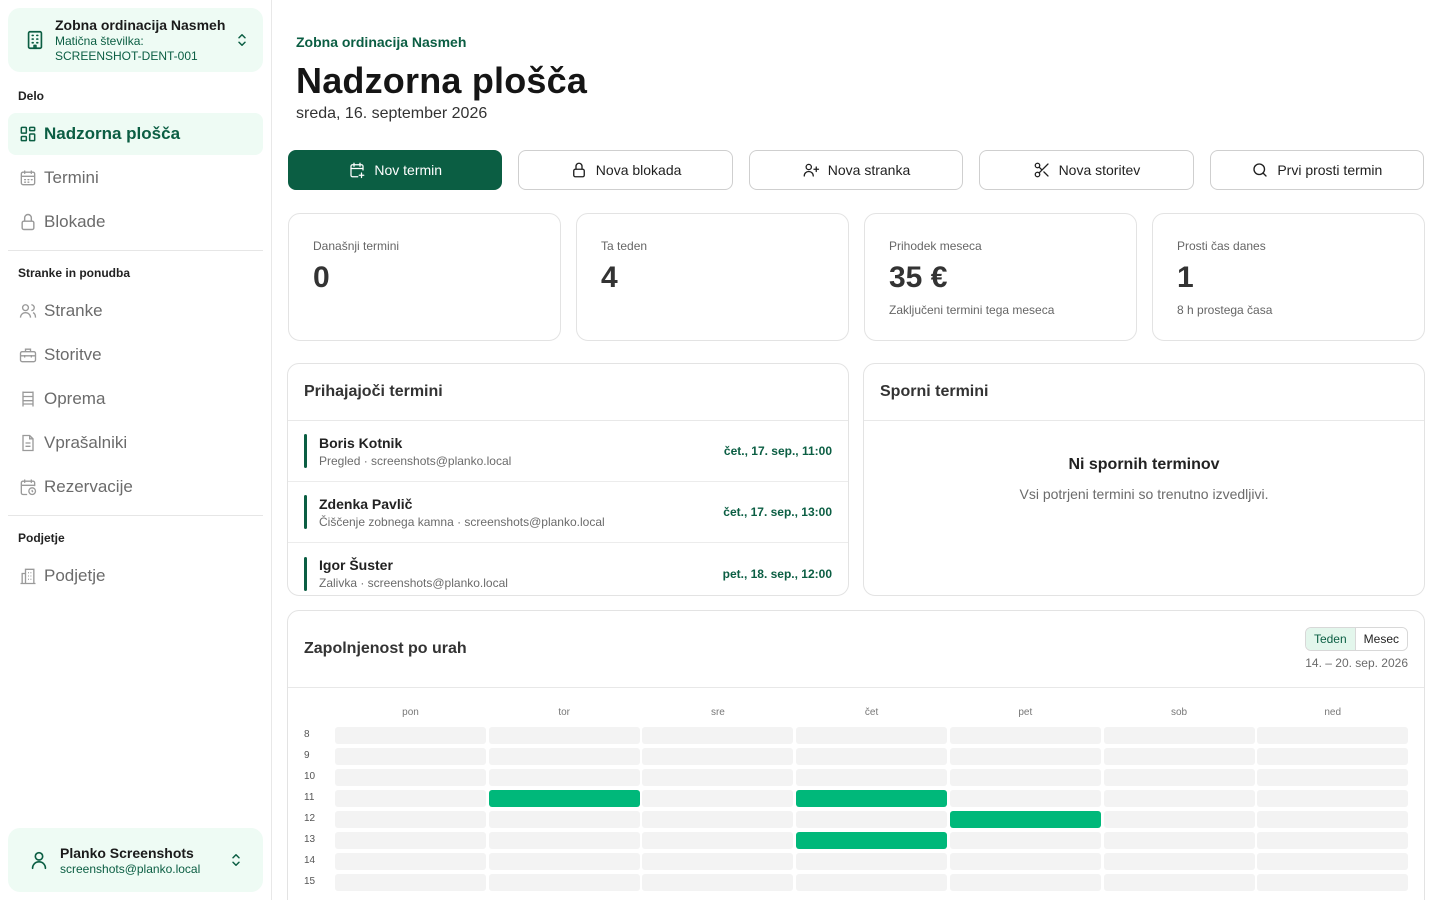  I want to click on day-label: sob, so click(1179, 712).